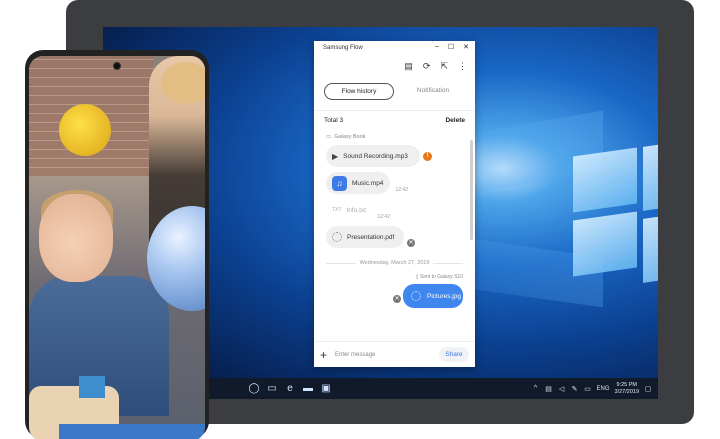 This screenshot has height=439, width=720. Describe the element at coordinates (439, 277) in the screenshot. I see `sent-label: ▯ Sent to Galaxy S10` at that location.